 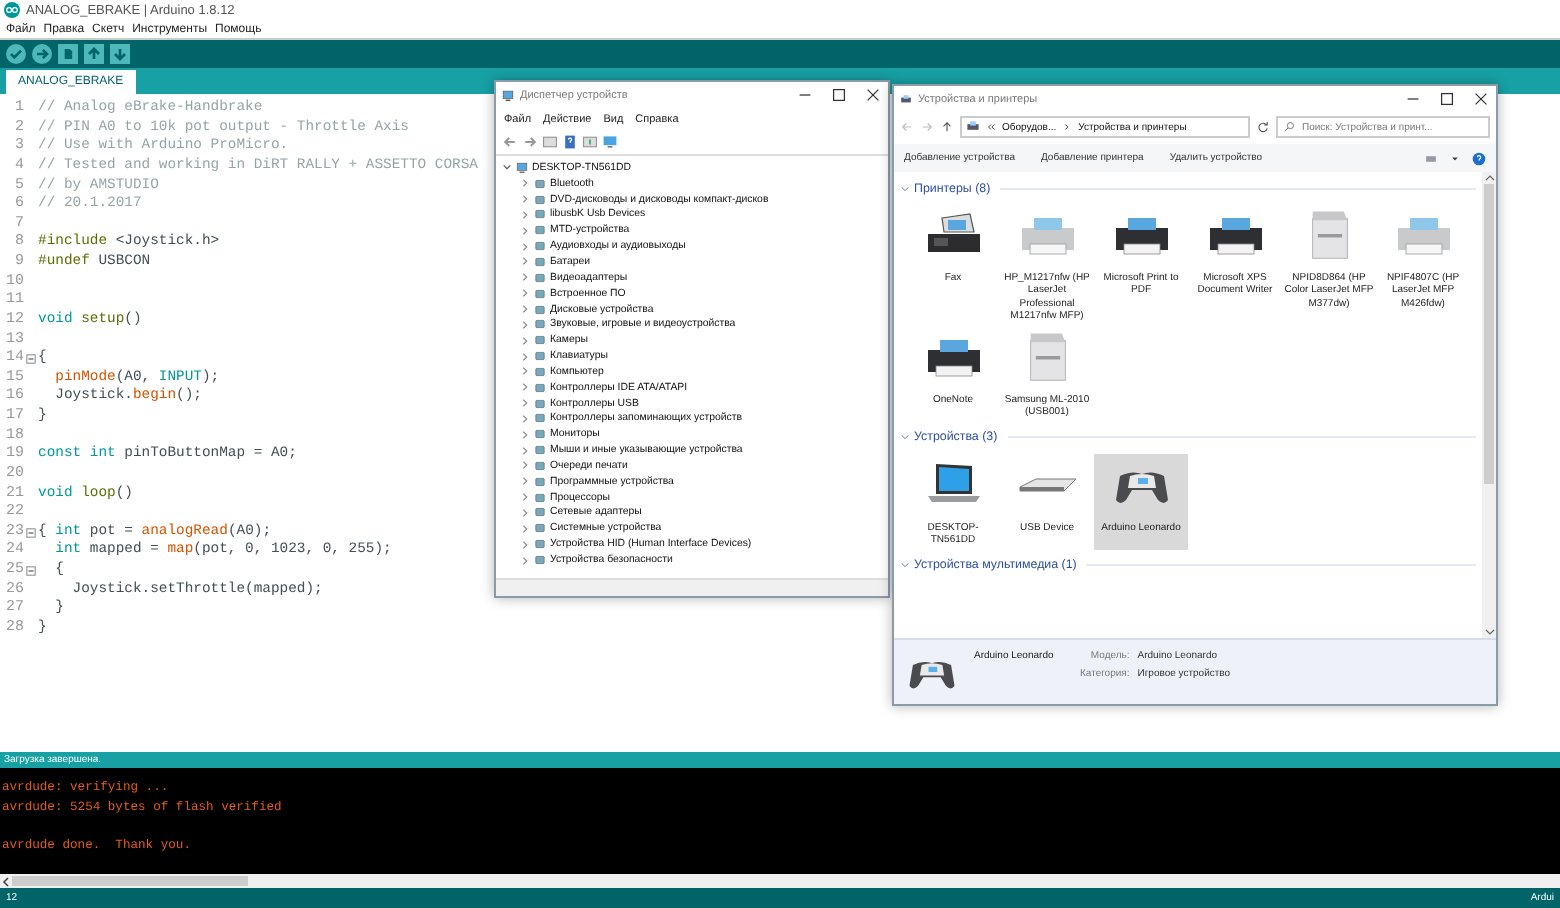 What do you see at coordinates (1263, 127) in the screenshot?
I see `refresh-icon` at bounding box center [1263, 127].